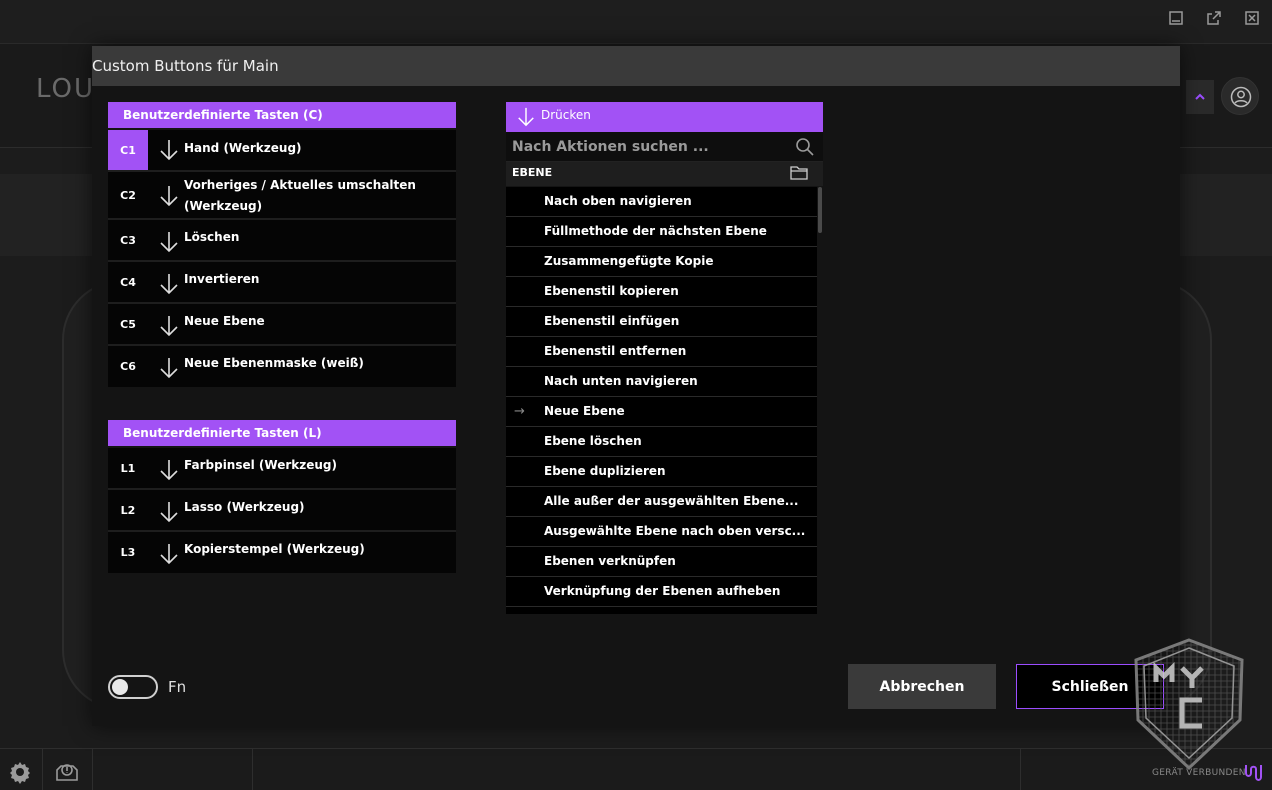 The width and height of the screenshot is (1272, 790). What do you see at coordinates (212, 237) in the screenshot?
I see `button-label: Löschen` at bounding box center [212, 237].